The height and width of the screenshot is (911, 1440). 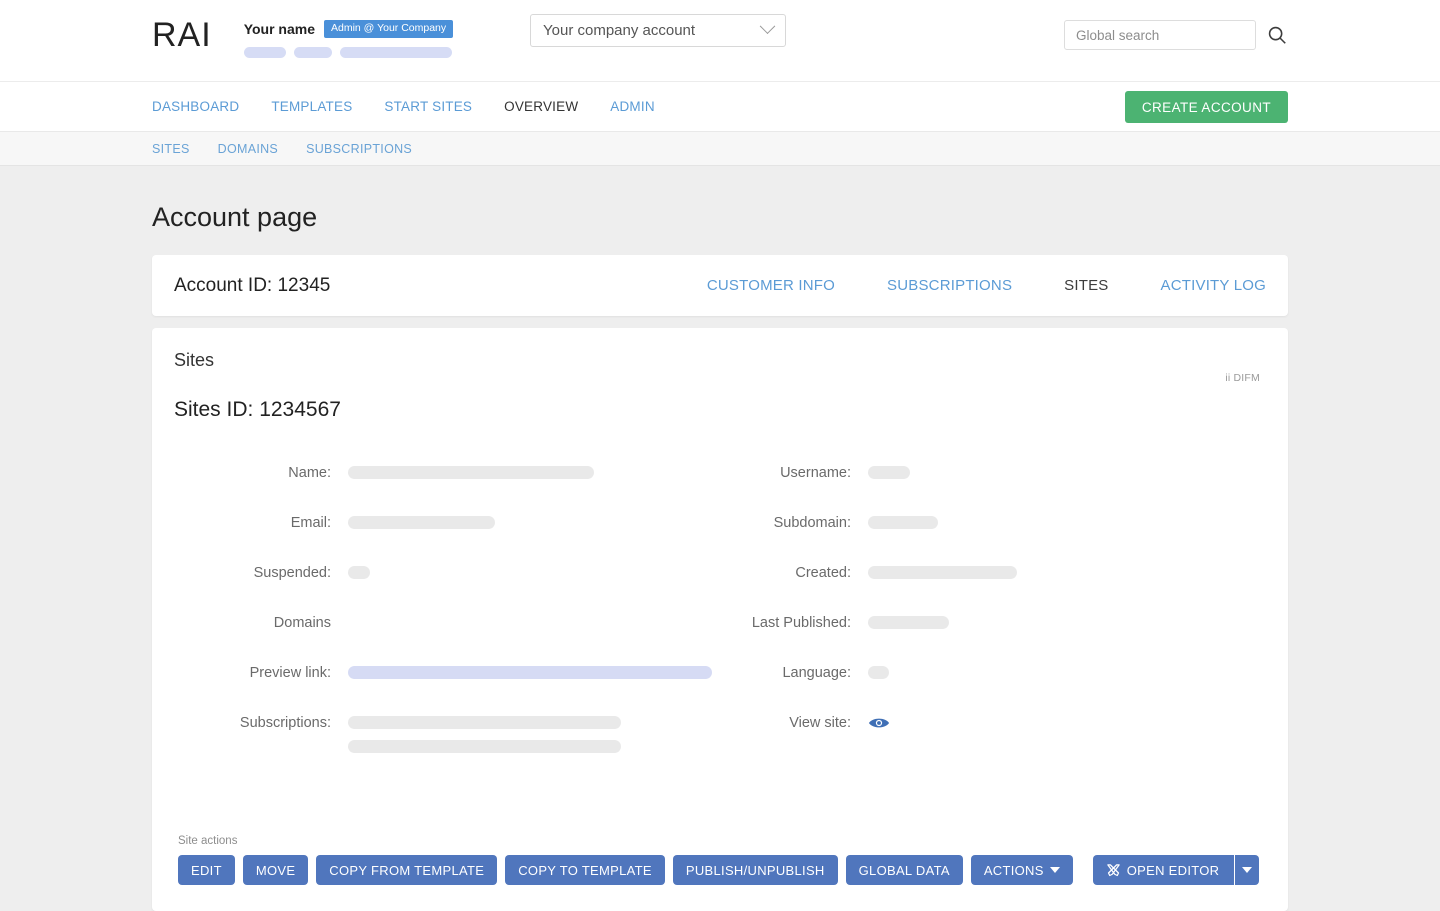 What do you see at coordinates (309, 473) in the screenshot?
I see `field-label-name: Name:` at bounding box center [309, 473].